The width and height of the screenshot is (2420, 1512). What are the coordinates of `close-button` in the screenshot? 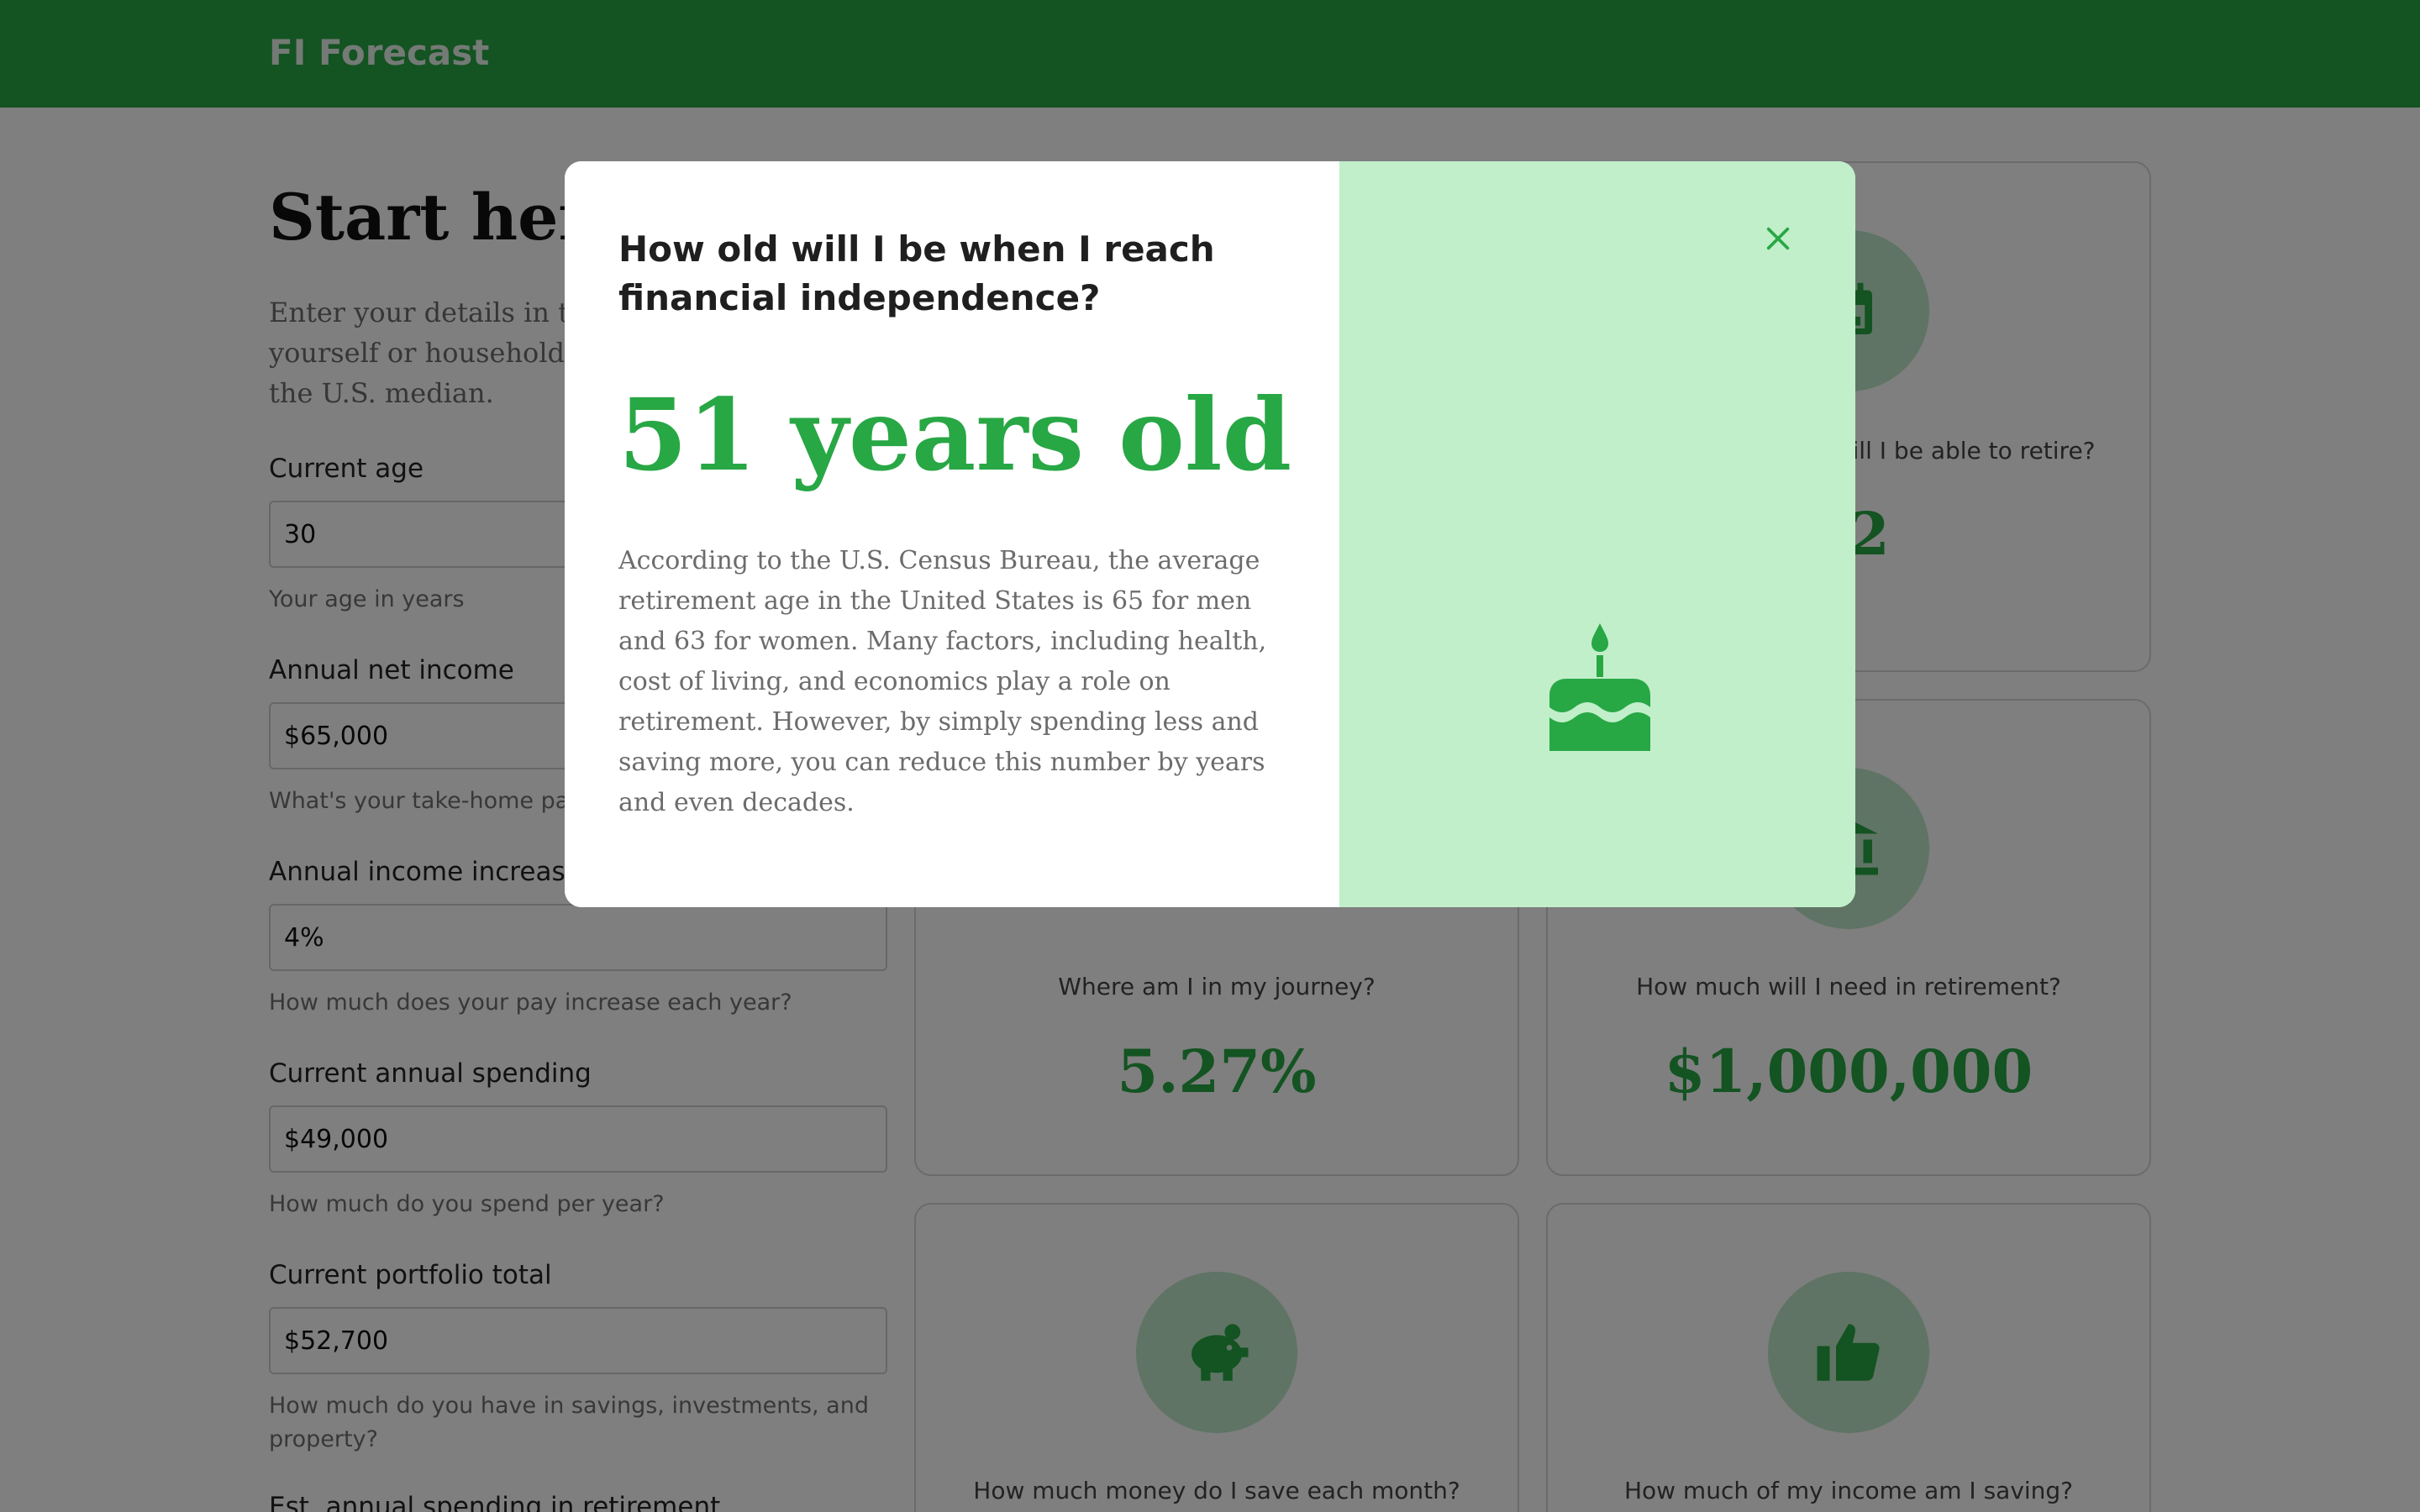 It's located at (1778, 238).